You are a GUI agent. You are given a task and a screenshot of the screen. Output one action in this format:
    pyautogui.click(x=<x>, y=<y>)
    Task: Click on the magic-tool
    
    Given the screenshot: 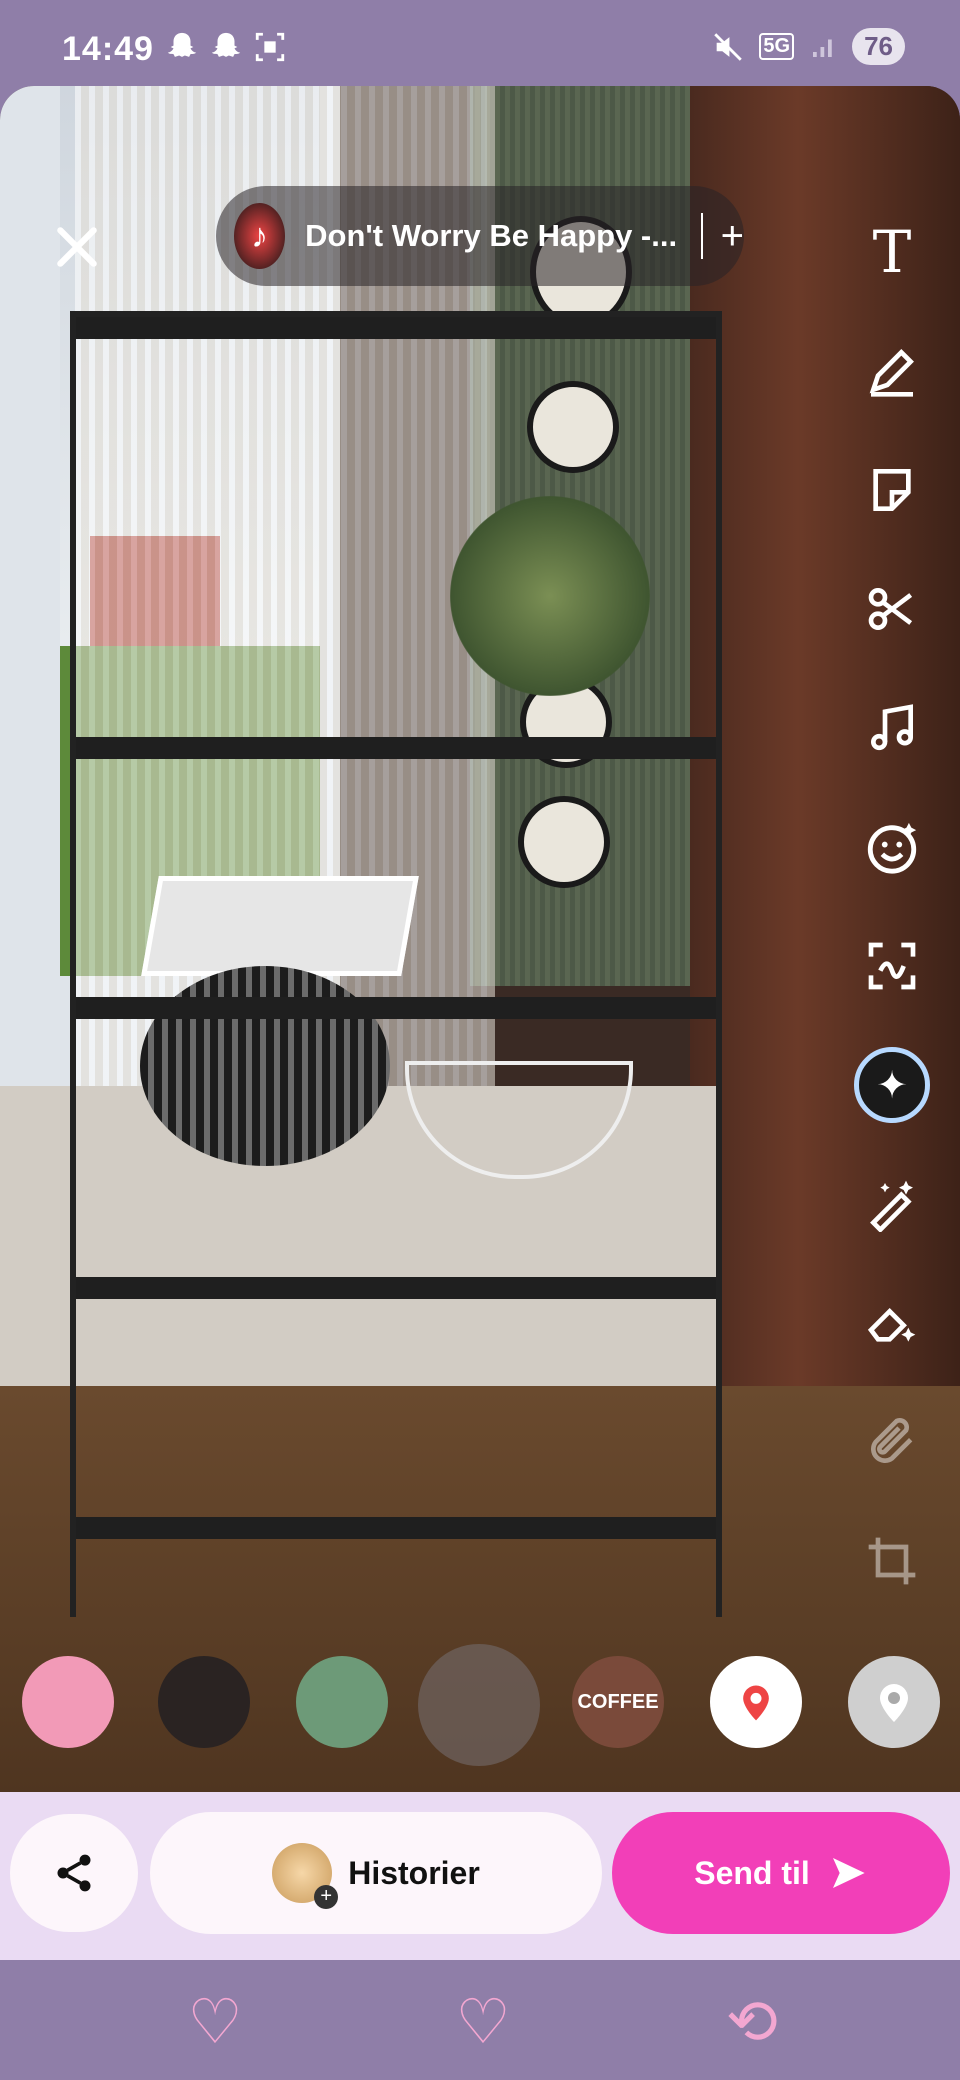 What is the action you would take?
    pyautogui.click(x=892, y=1204)
    